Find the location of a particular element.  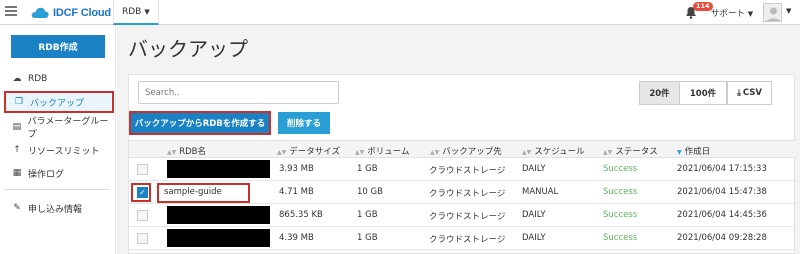

cell-size: 4.71 MB is located at coordinates (296, 192).